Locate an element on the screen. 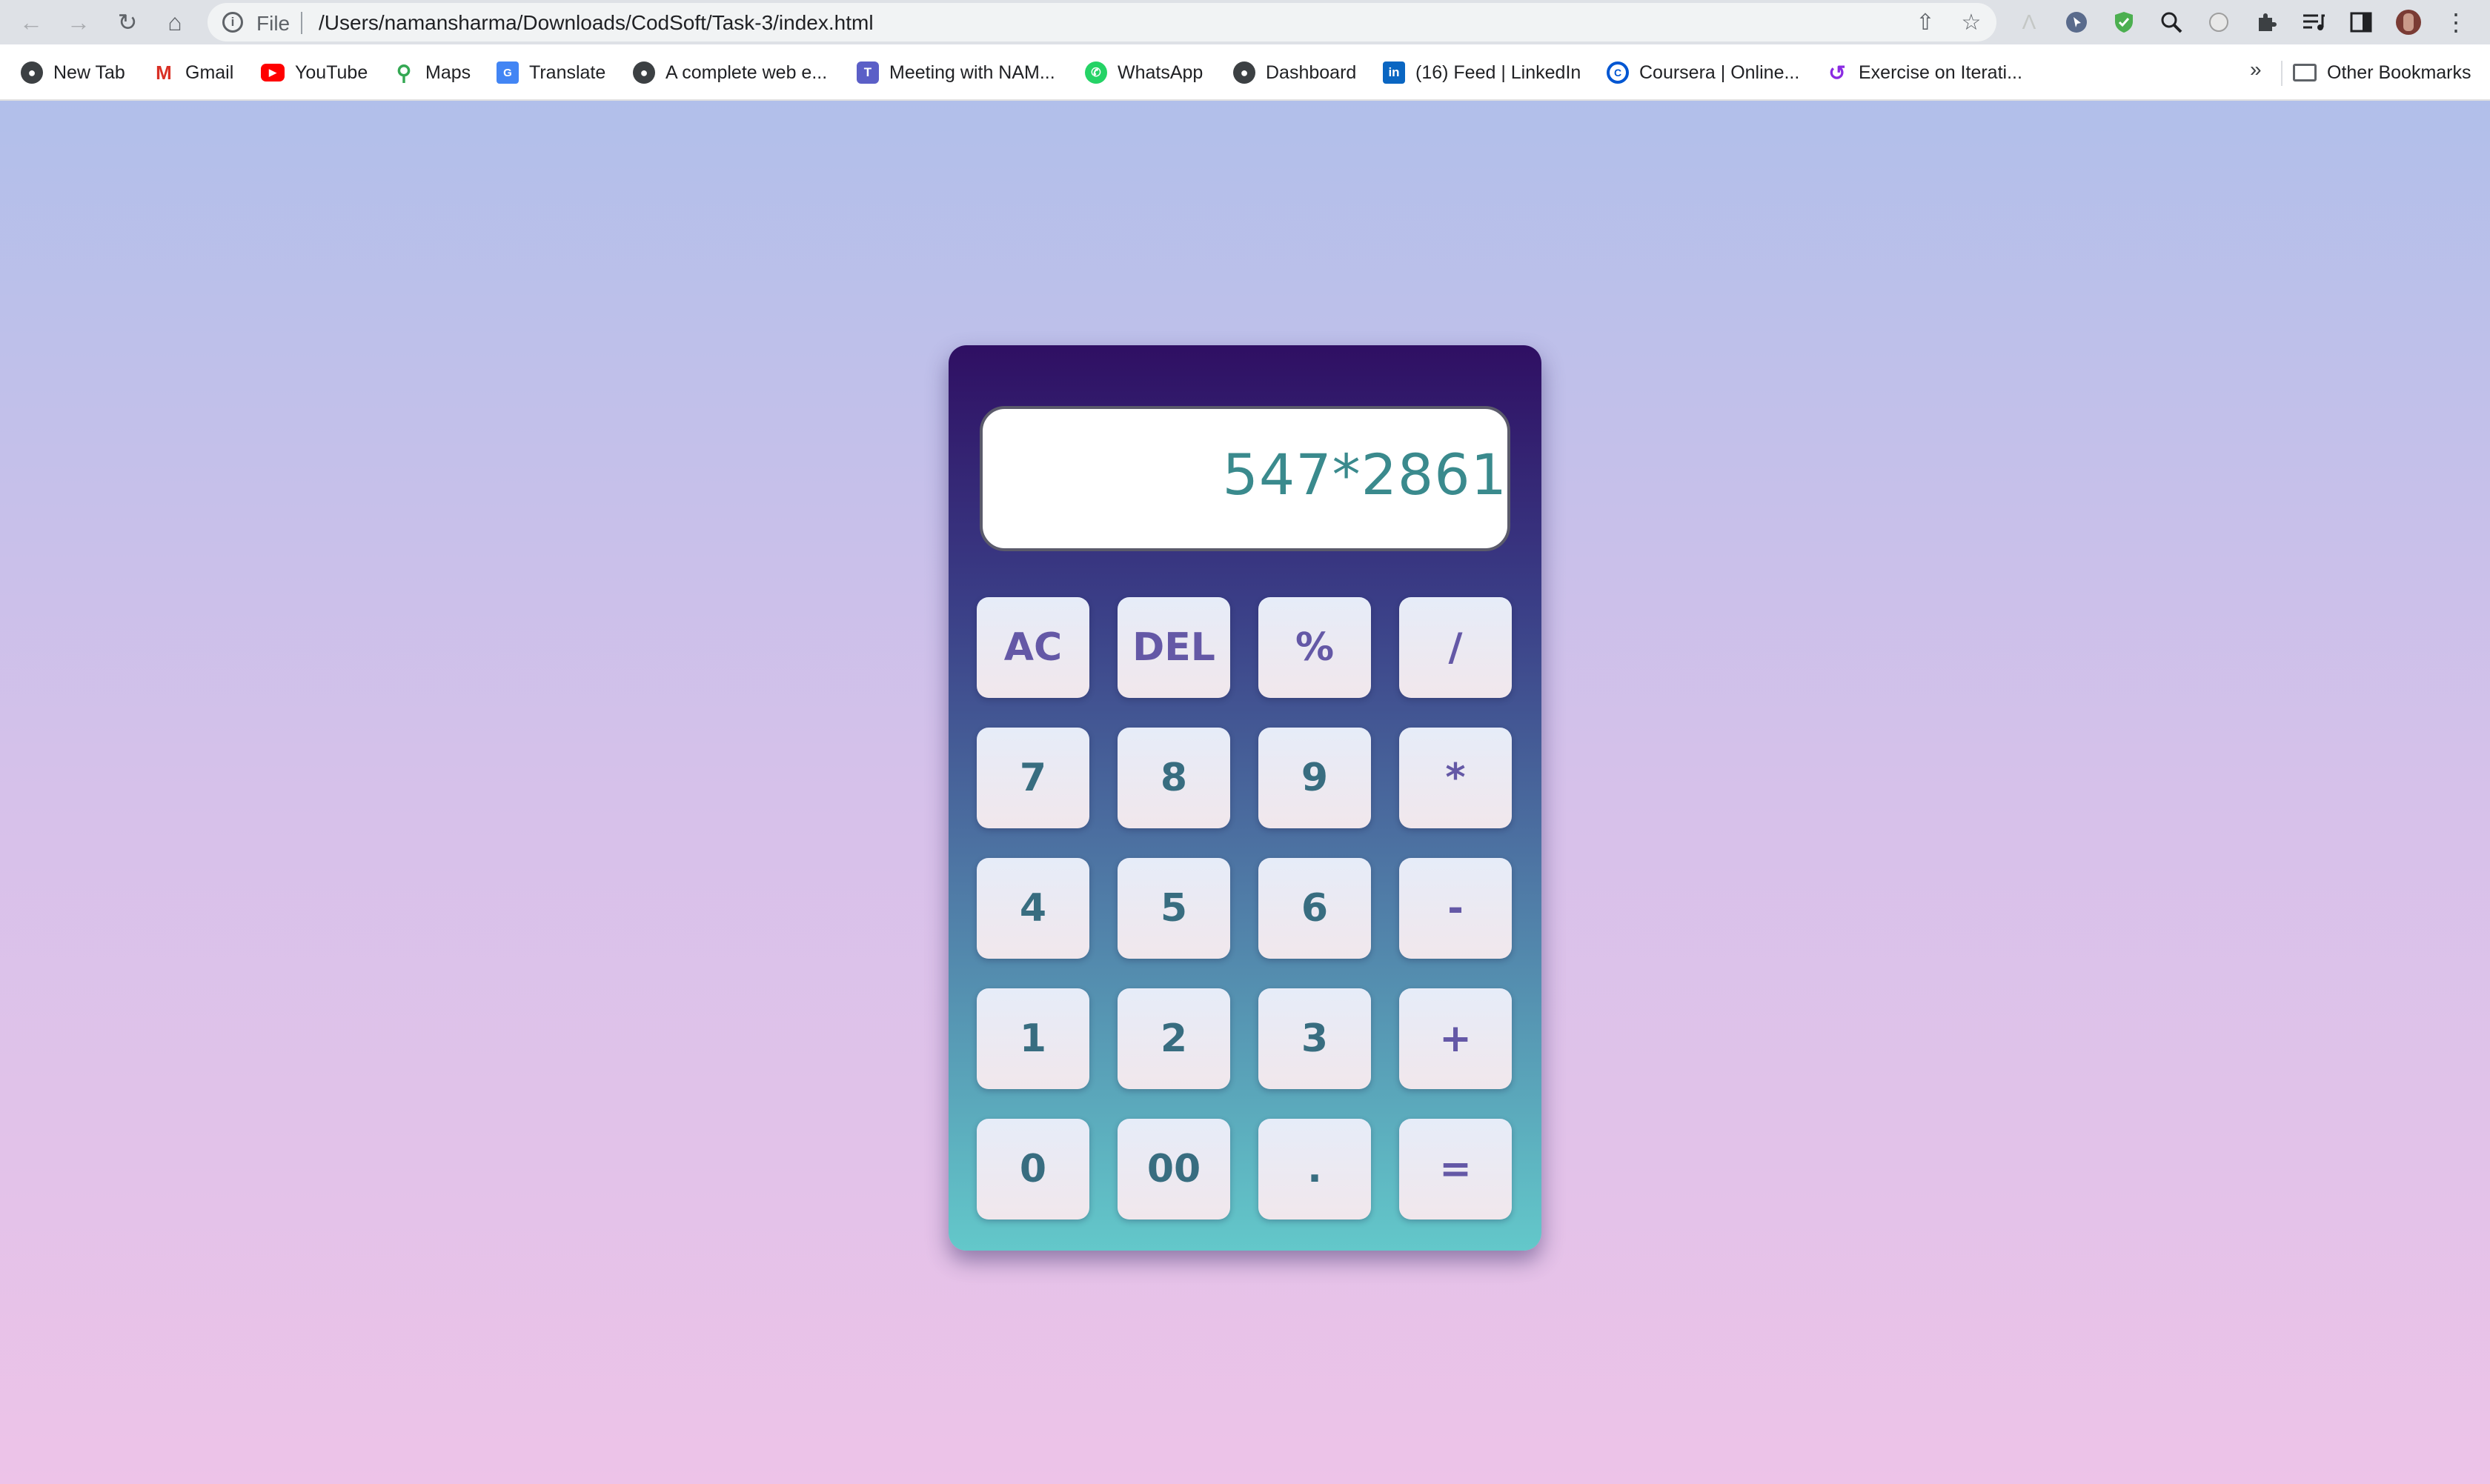 This screenshot has width=2490, height=1484. divide-button: / is located at coordinates (1455, 647).